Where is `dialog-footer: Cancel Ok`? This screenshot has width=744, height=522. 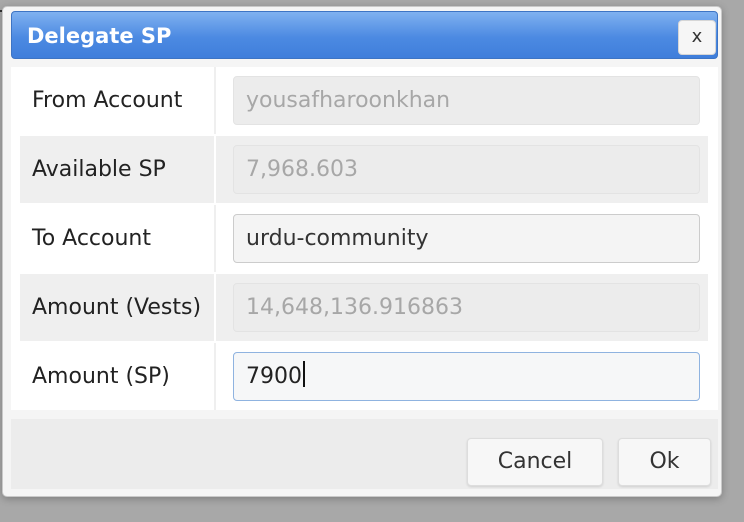 dialog-footer: Cancel Ok is located at coordinates (364, 454).